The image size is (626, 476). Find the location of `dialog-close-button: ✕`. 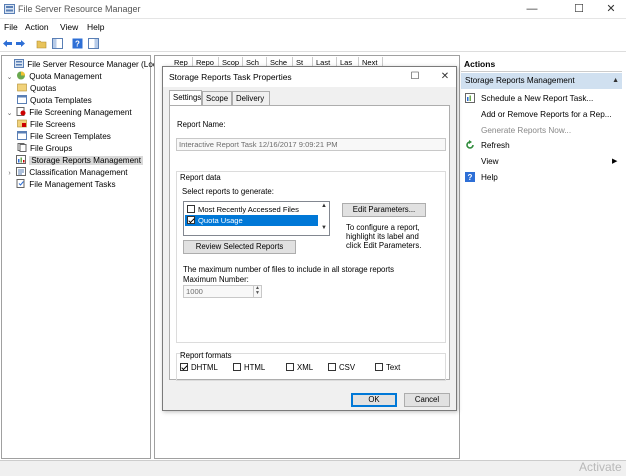

dialog-close-button: ✕ is located at coordinates (445, 77).